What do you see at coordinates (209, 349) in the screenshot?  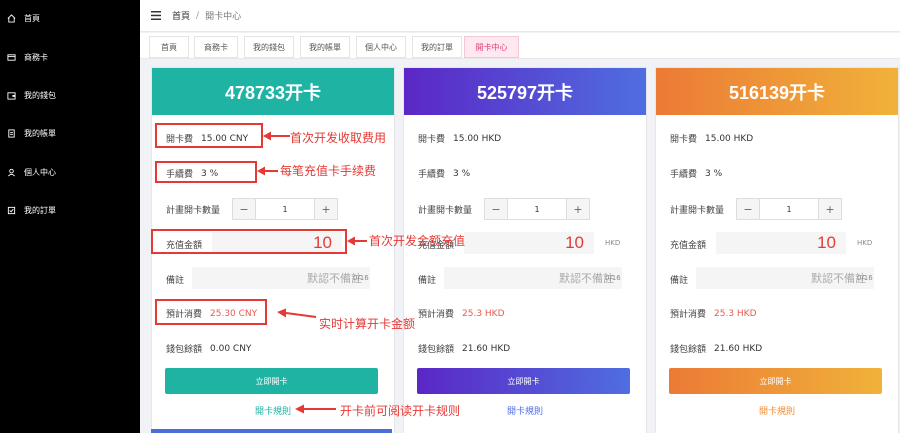 I see `balance-row: 錢包餘額 0.00 CNY` at bounding box center [209, 349].